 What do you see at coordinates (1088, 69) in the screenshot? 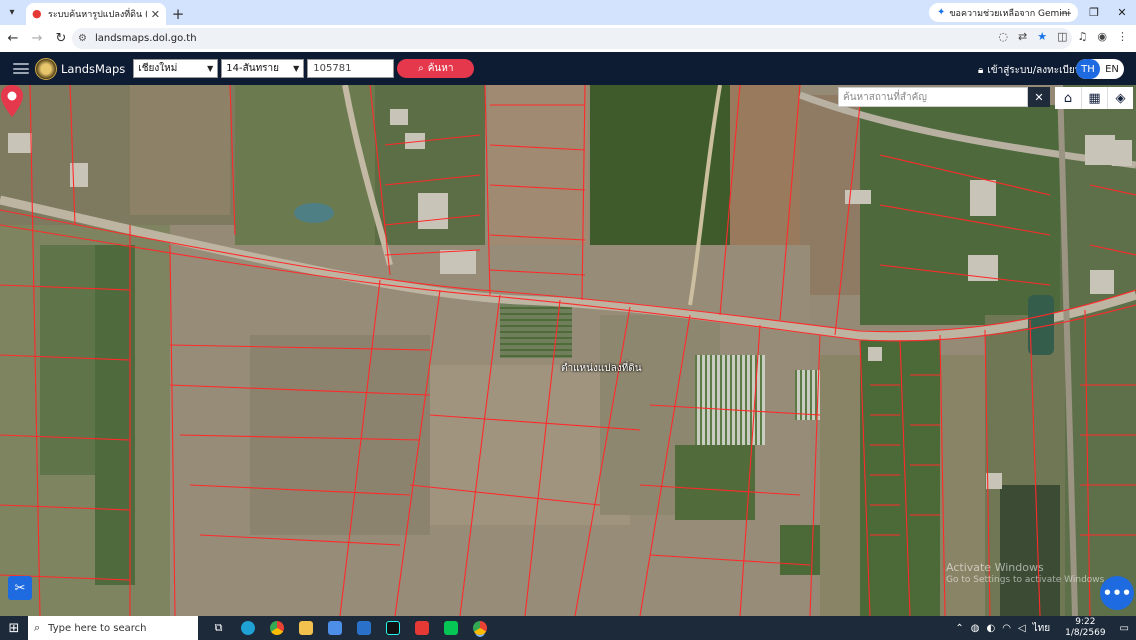
I see `lang-th-button: TH` at bounding box center [1088, 69].